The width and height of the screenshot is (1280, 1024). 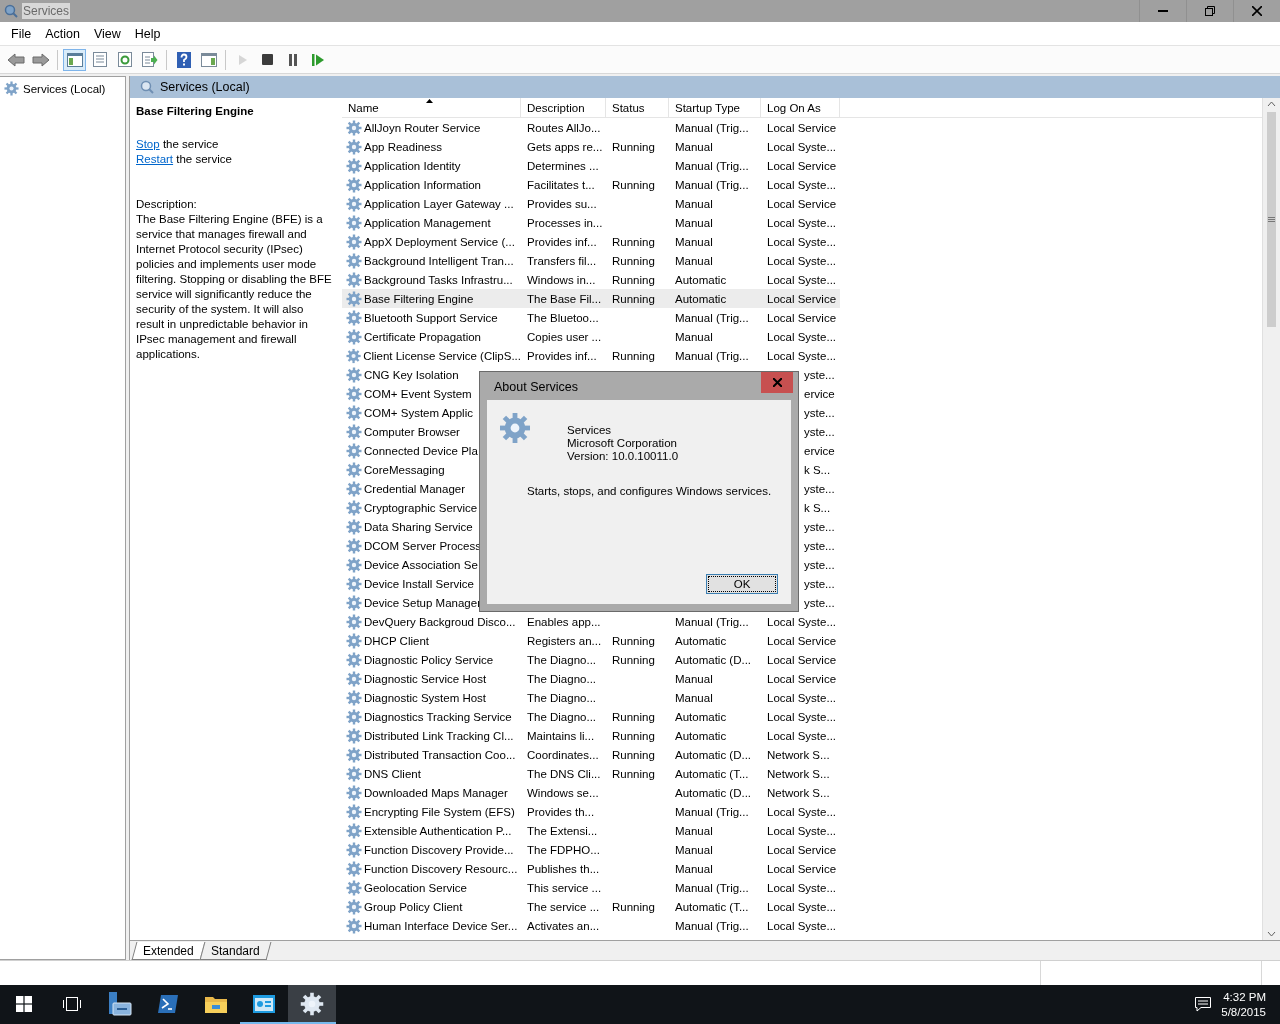 I want to click on service-name: Bluetooth Support Service, so click(x=431, y=317).